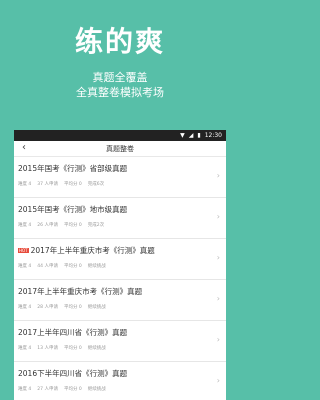 This screenshot has height=400, width=320. I want to click on wifi-icon: ▼, so click(182, 135).